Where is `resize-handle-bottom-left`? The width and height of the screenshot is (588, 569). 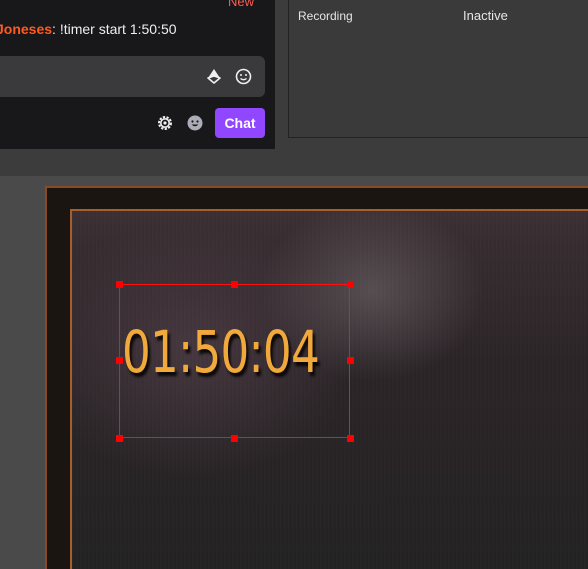
resize-handle-bottom-left is located at coordinates (119, 438).